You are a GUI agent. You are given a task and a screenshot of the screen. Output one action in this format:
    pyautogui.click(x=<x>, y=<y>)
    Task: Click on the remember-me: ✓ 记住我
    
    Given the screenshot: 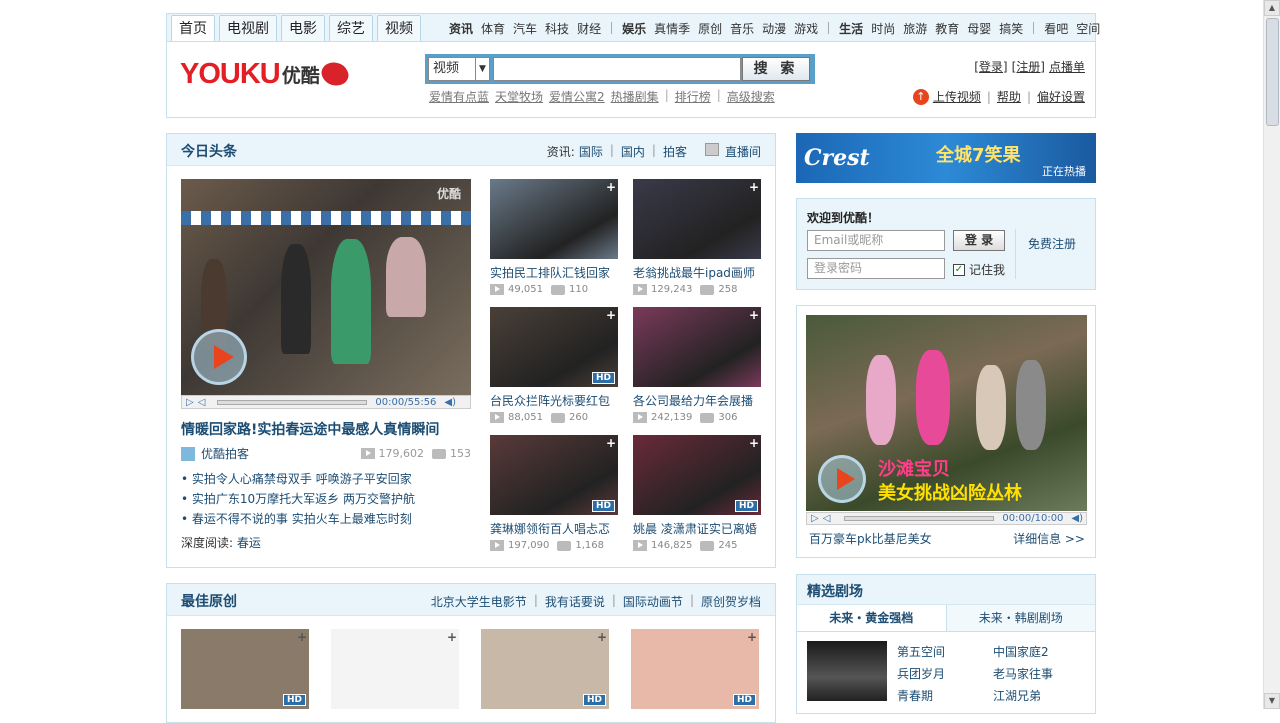 What is the action you would take?
    pyautogui.click(x=979, y=269)
    